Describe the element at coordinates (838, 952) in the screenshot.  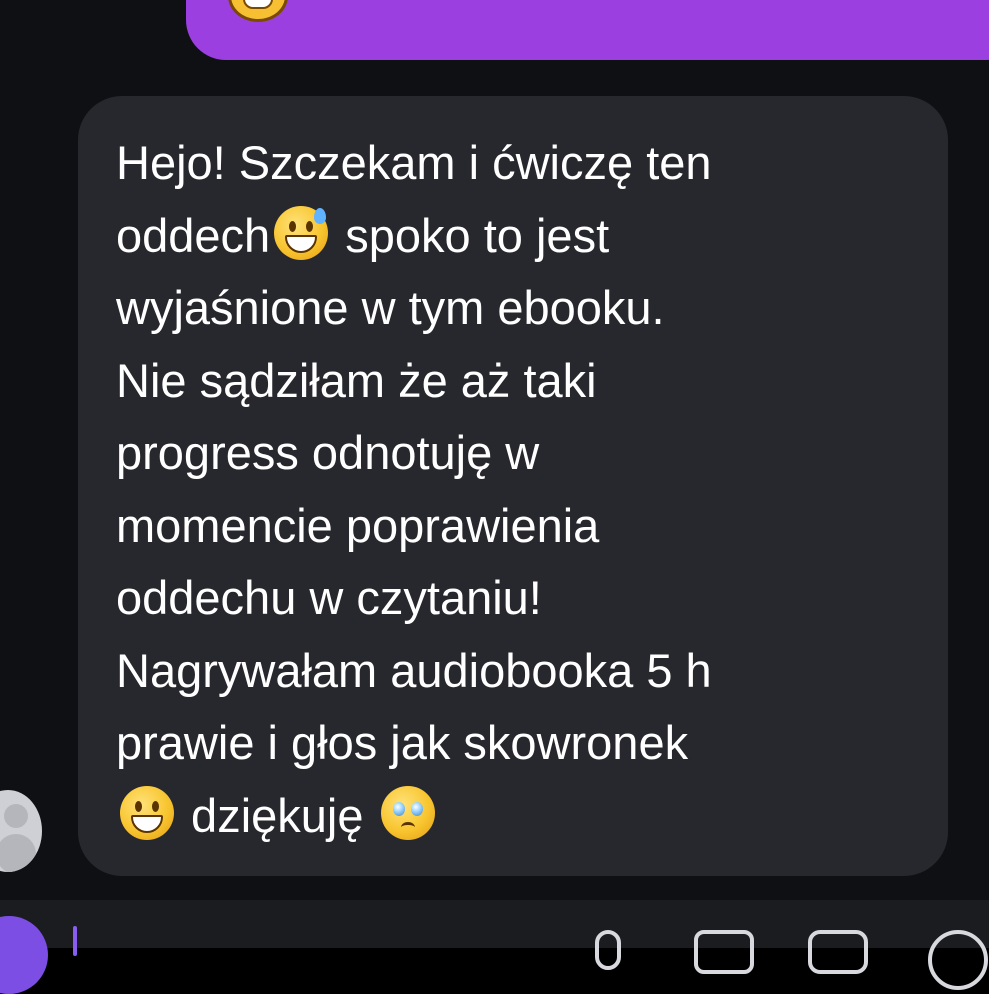
I see `sticker-icon` at that location.